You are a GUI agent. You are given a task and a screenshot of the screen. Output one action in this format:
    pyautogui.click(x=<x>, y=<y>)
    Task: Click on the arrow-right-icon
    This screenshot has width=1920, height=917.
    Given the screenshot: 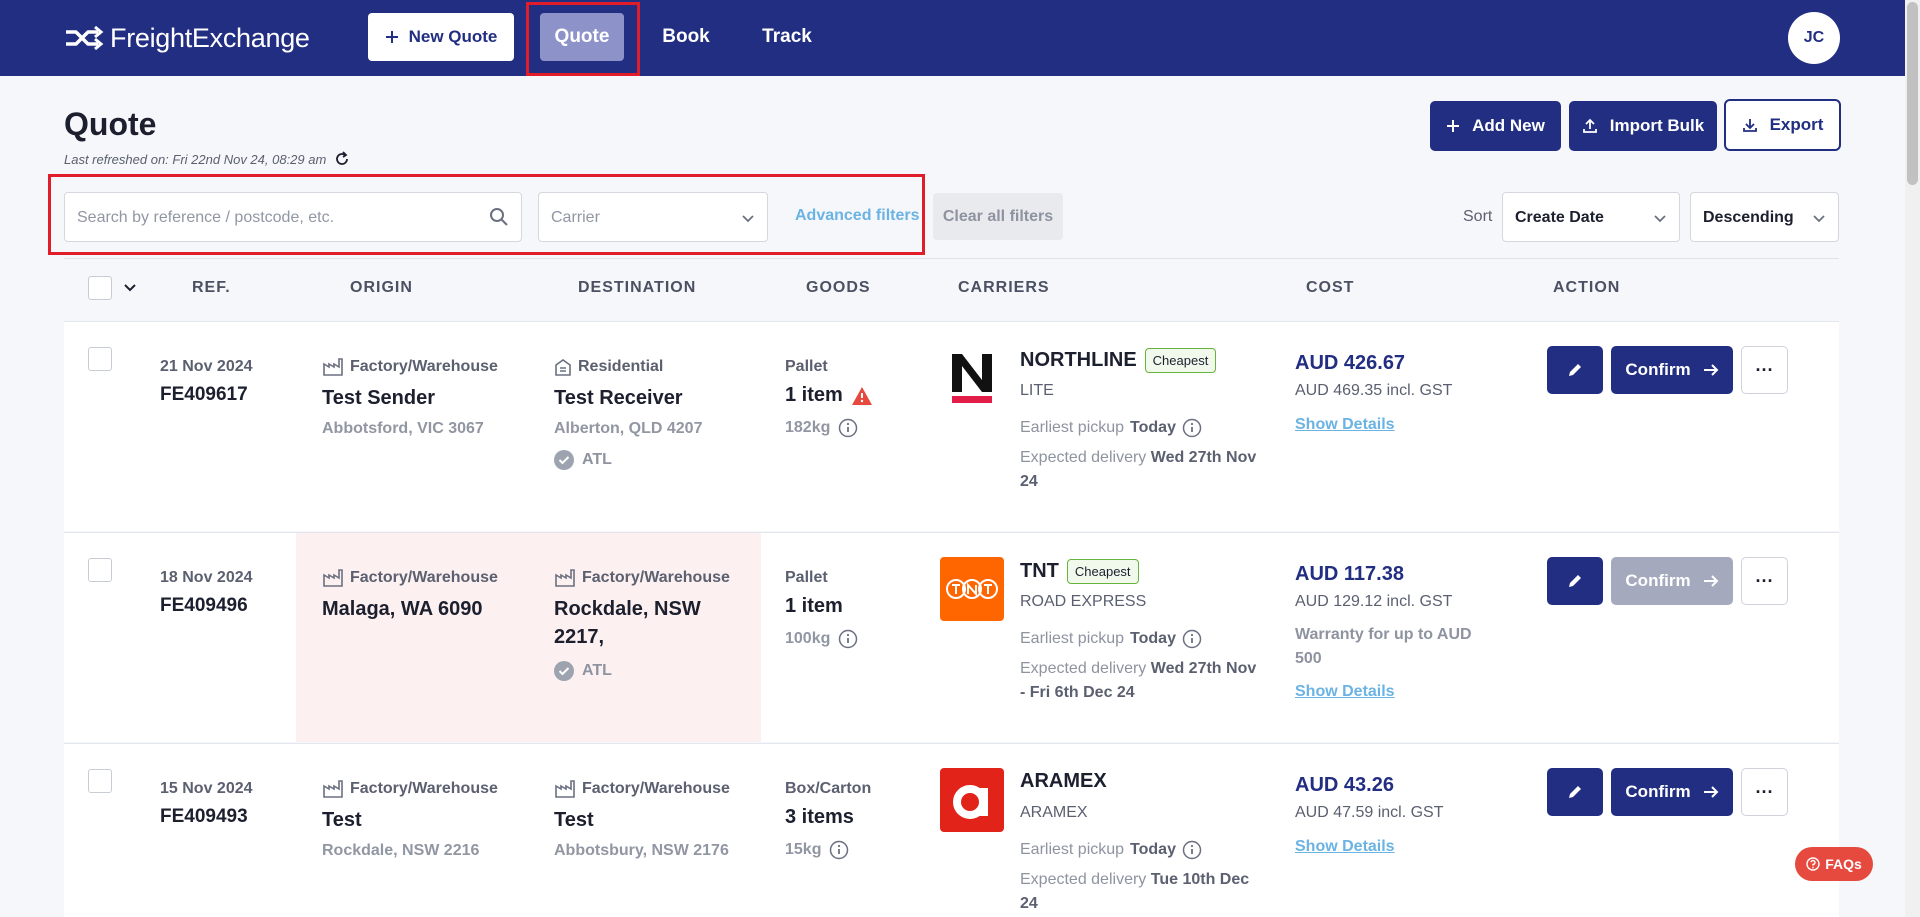 What is the action you would take?
    pyautogui.click(x=1710, y=581)
    